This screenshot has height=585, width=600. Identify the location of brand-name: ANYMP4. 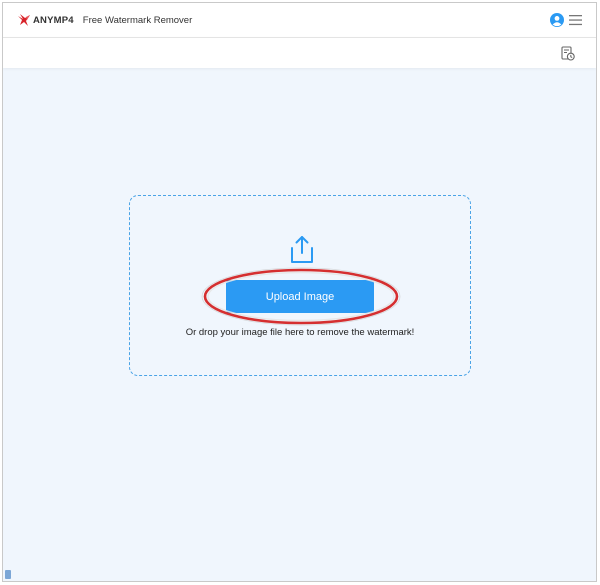
(53, 20).